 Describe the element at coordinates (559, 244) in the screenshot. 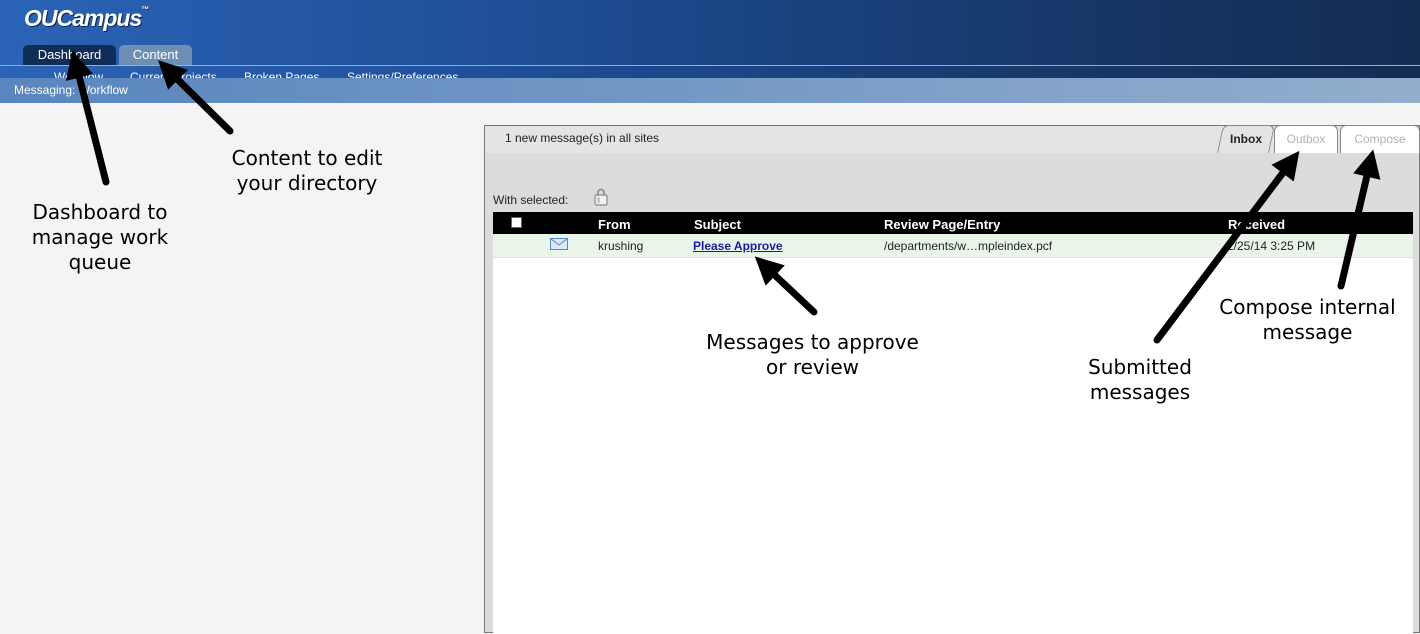

I see `envelope-icon` at that location.